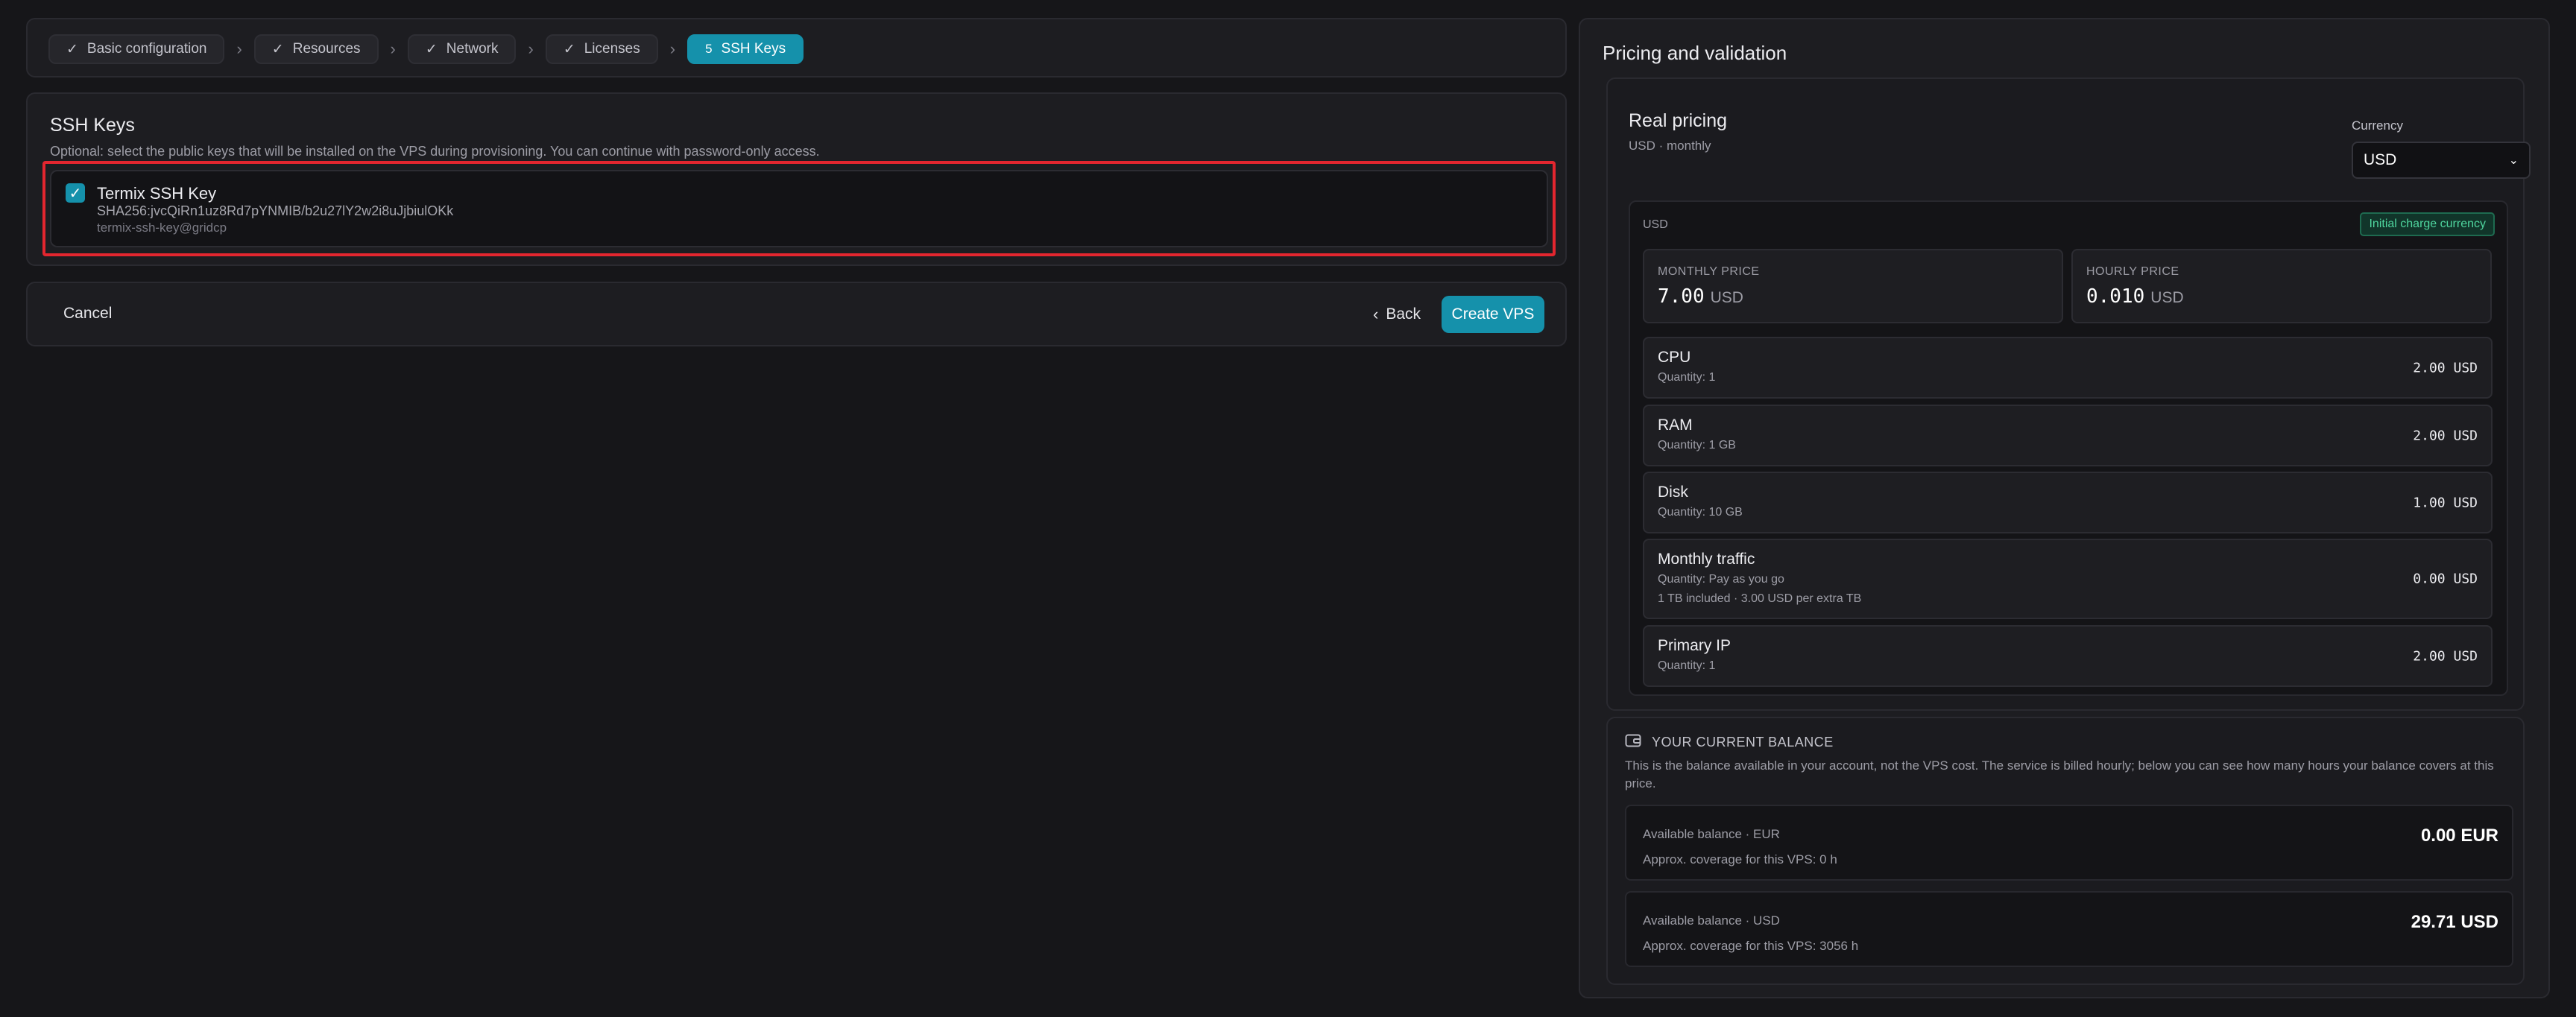  What do you see at coordinates (2068, 502) in the screenshot?
I see `line-item-disk: Disk Quantity: 10 GB 1.00 USD` at bounding box center [2068, 502].